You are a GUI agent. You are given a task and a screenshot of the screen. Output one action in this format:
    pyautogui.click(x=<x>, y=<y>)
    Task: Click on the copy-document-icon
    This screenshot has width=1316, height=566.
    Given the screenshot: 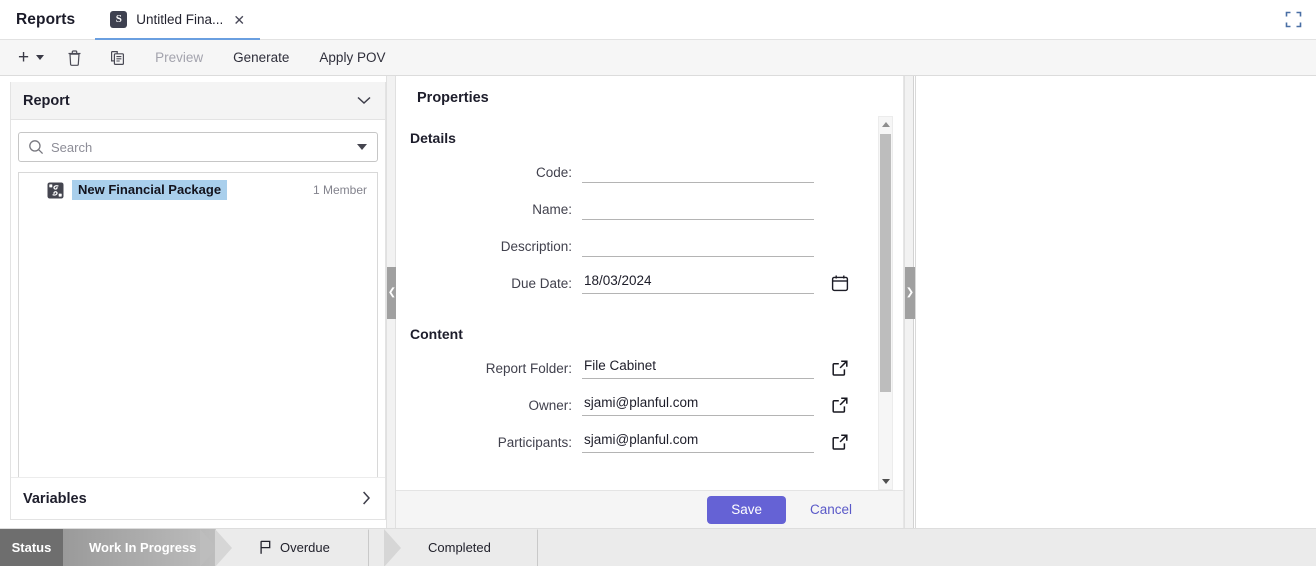 What is the action you would take?
    pyautogui.click(x=117, y=57)
    